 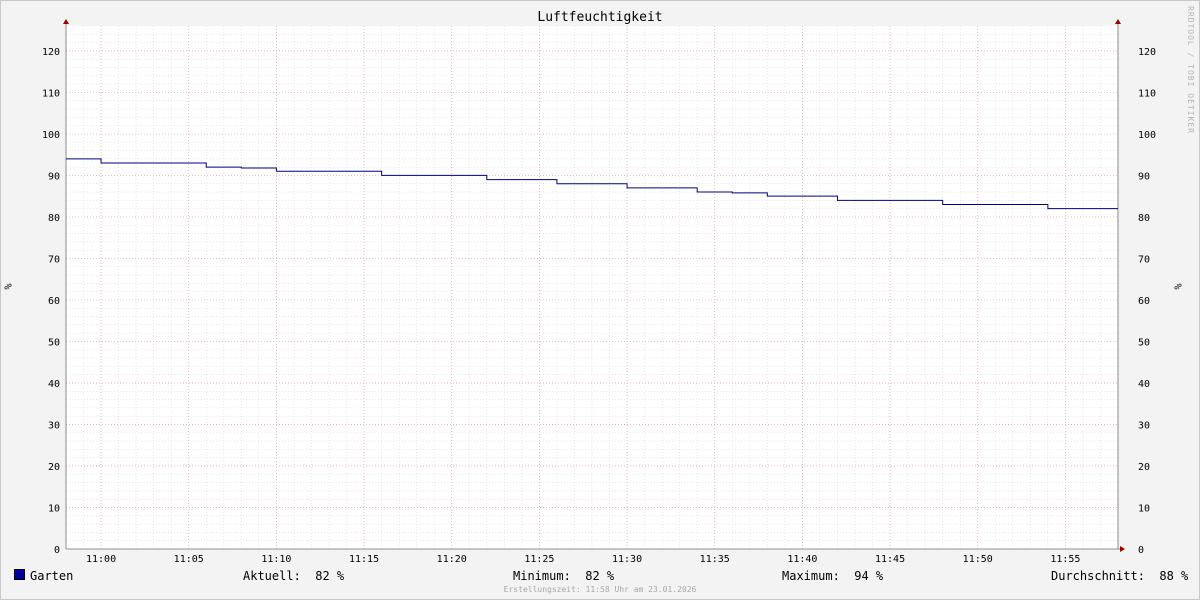 I want to click on x-tick-label: 11:30, so click(x=627, y=559).